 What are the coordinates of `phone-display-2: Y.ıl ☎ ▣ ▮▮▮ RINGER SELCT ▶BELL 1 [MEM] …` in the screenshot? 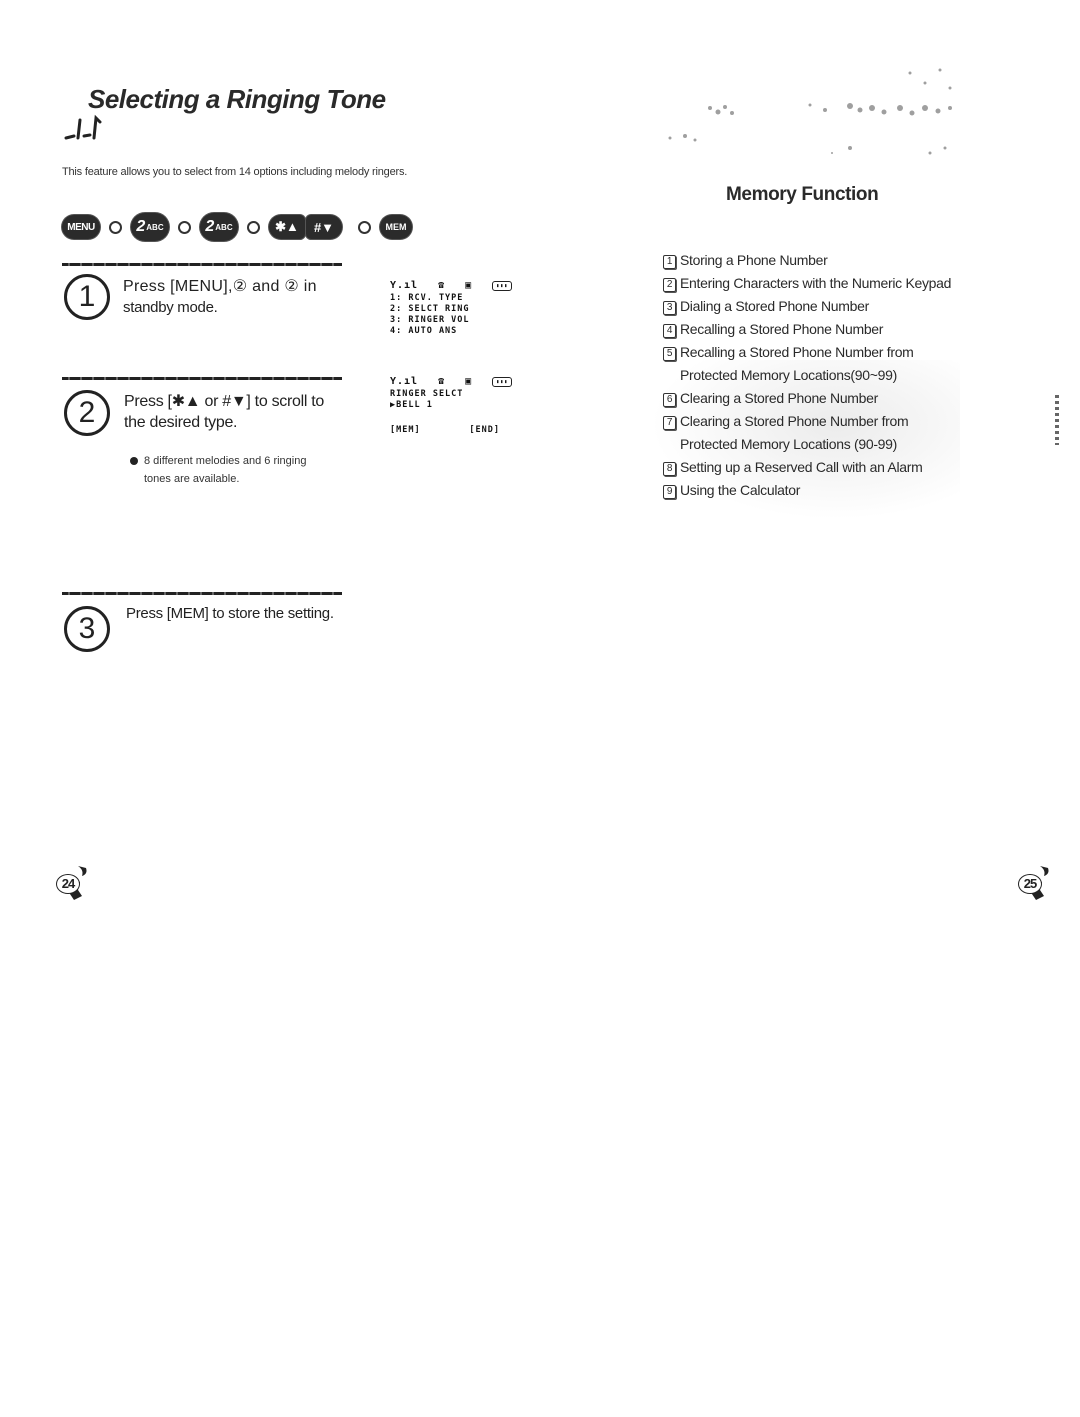 It's located at (451, 406).